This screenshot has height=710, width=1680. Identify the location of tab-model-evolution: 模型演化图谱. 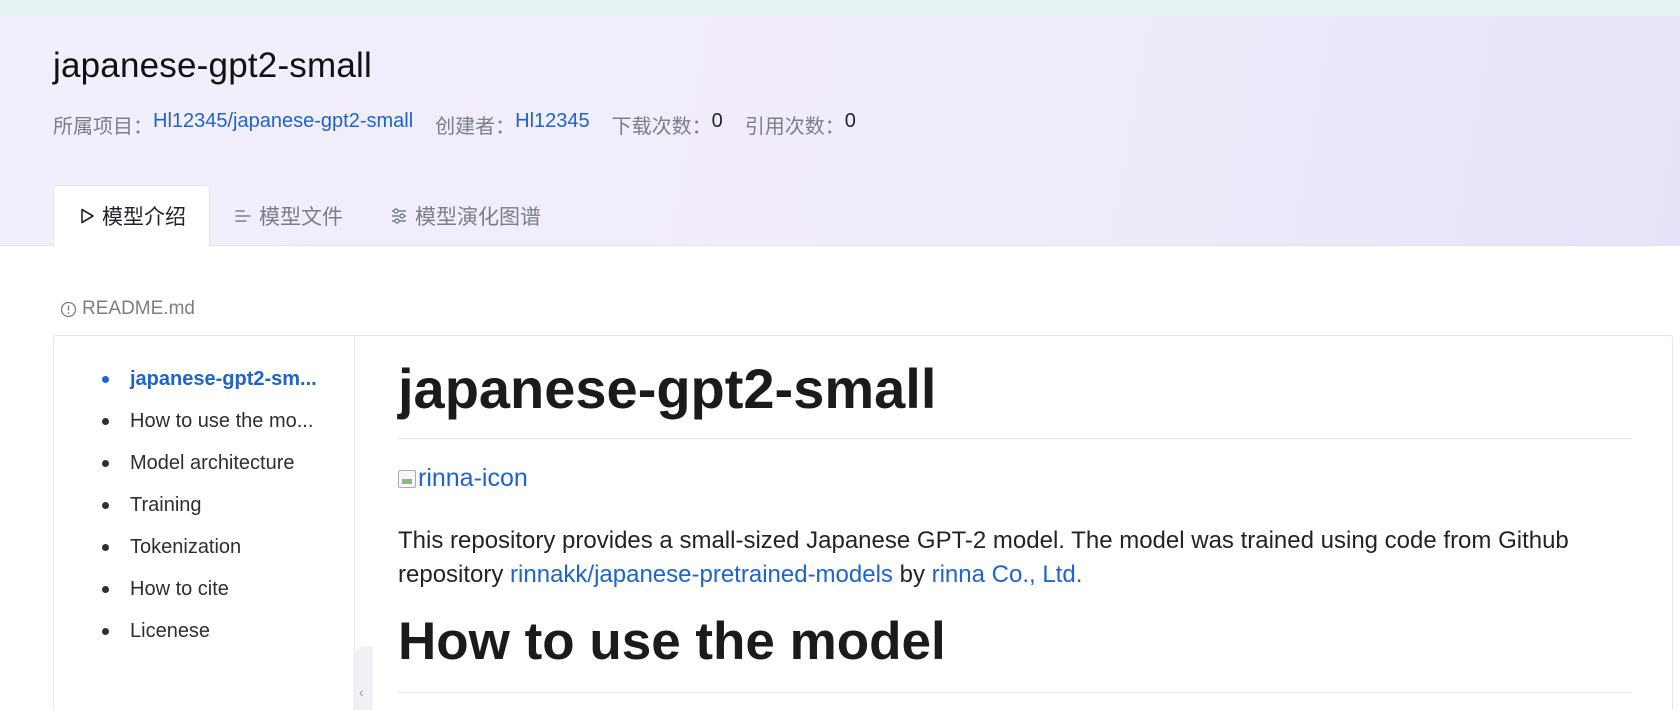
(465, 215).